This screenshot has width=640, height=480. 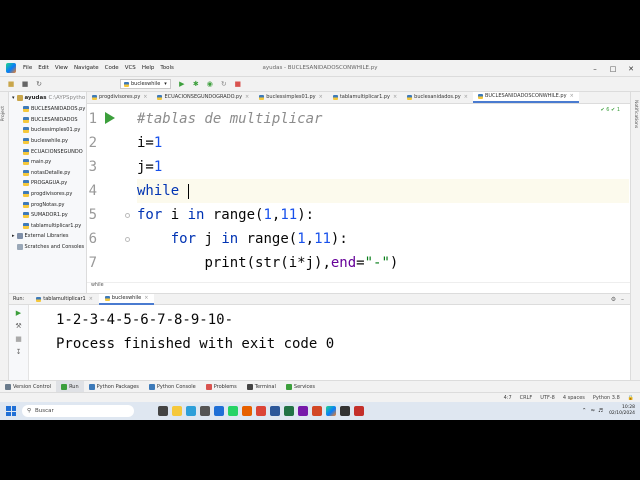 What do you see at coordinates (622, 299) in the screenshot?
I see `minimize-panel-icon: –` at bounding box center [622, 299].